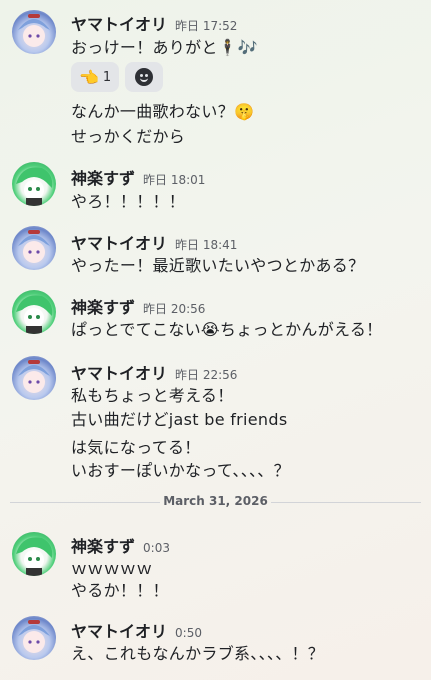  I want to click on timestamp: 0:03, so click(156, 548).